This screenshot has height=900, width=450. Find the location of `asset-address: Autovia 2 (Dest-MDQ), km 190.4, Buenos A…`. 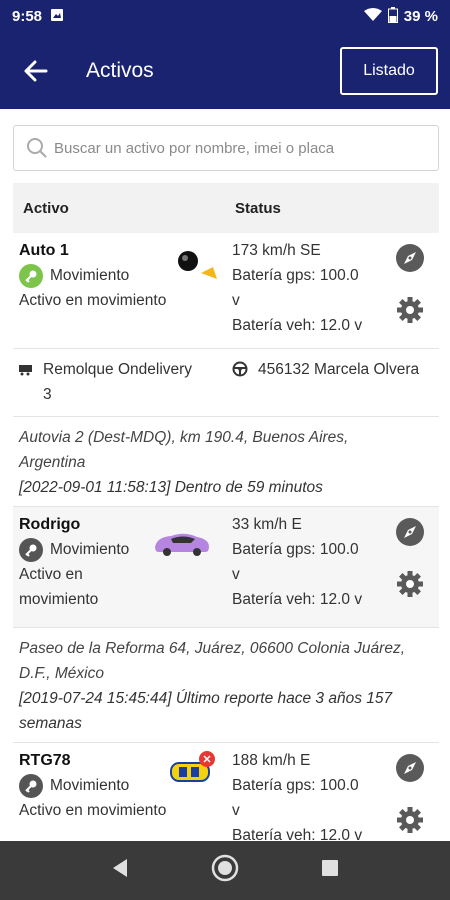

asset-address: Autovia 2 (Dest-MDQ), km 190.4, Buenos A… is located at coordinates (184, 437).